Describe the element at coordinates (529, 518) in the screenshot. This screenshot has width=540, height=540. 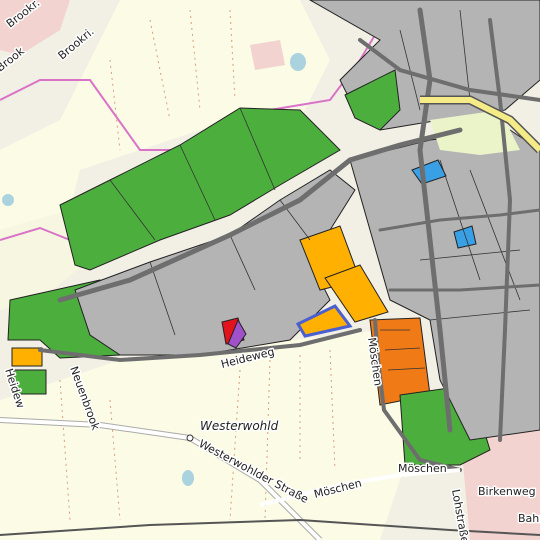
I see `label-bahn: Bahn` at that location.